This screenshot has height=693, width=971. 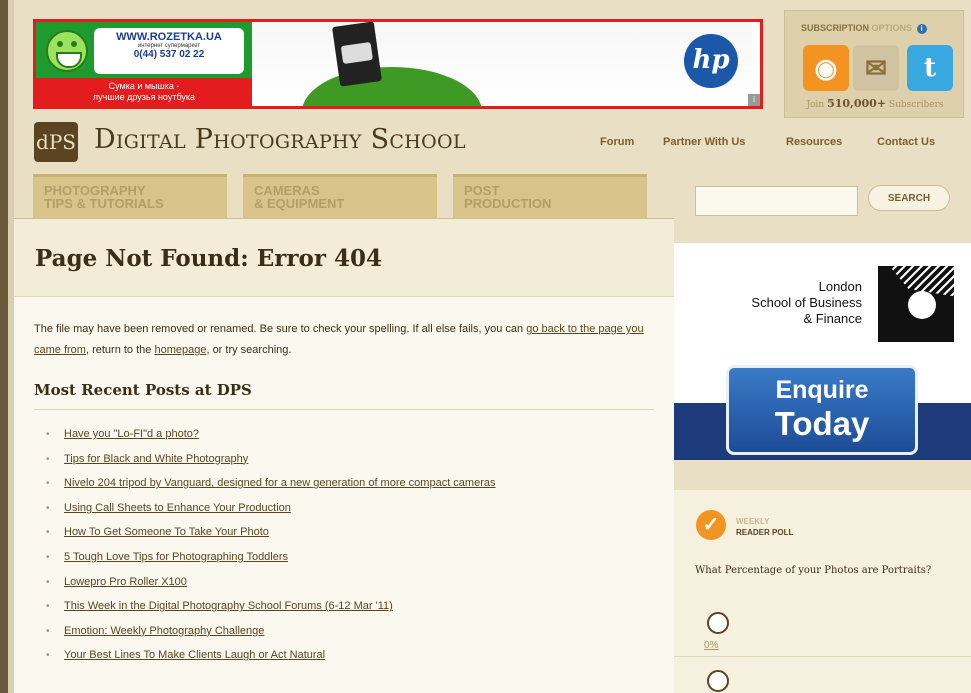 What do you see at coordinates (502, 64) in the screenshot?
I see `banner-illustration: hp` at bounding box center [502, 64].